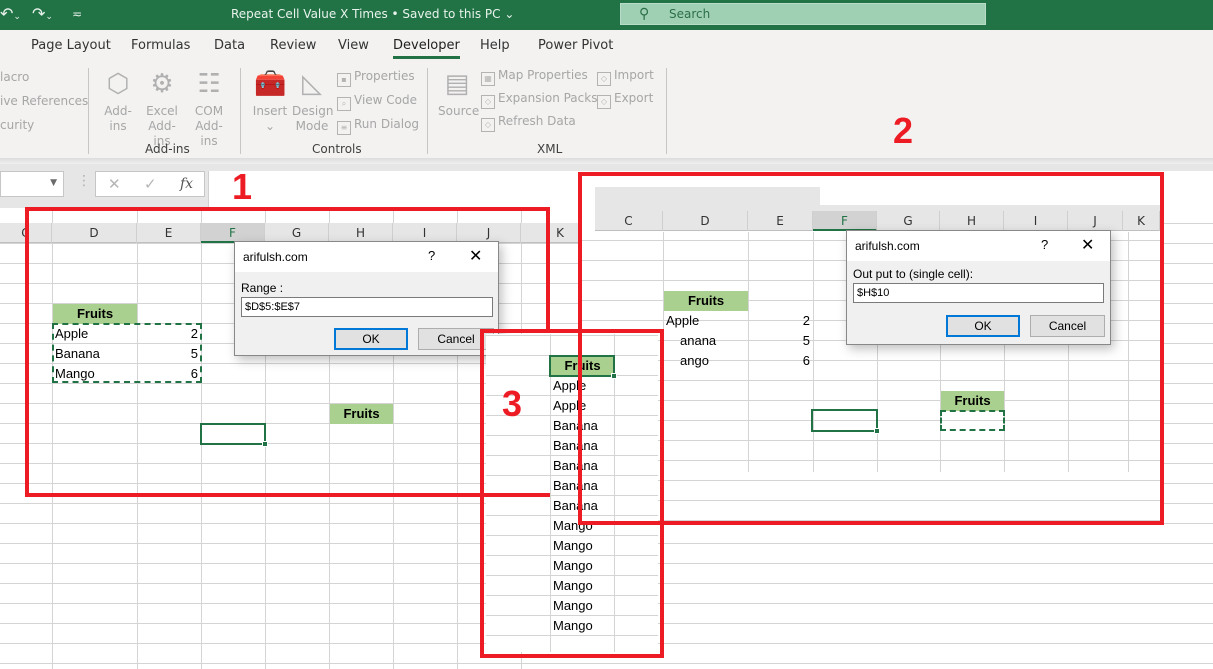 The width and height of the screenshot is (1213, 669). I want to click on chevron-down-icon: ⌄, so click(270, 126).